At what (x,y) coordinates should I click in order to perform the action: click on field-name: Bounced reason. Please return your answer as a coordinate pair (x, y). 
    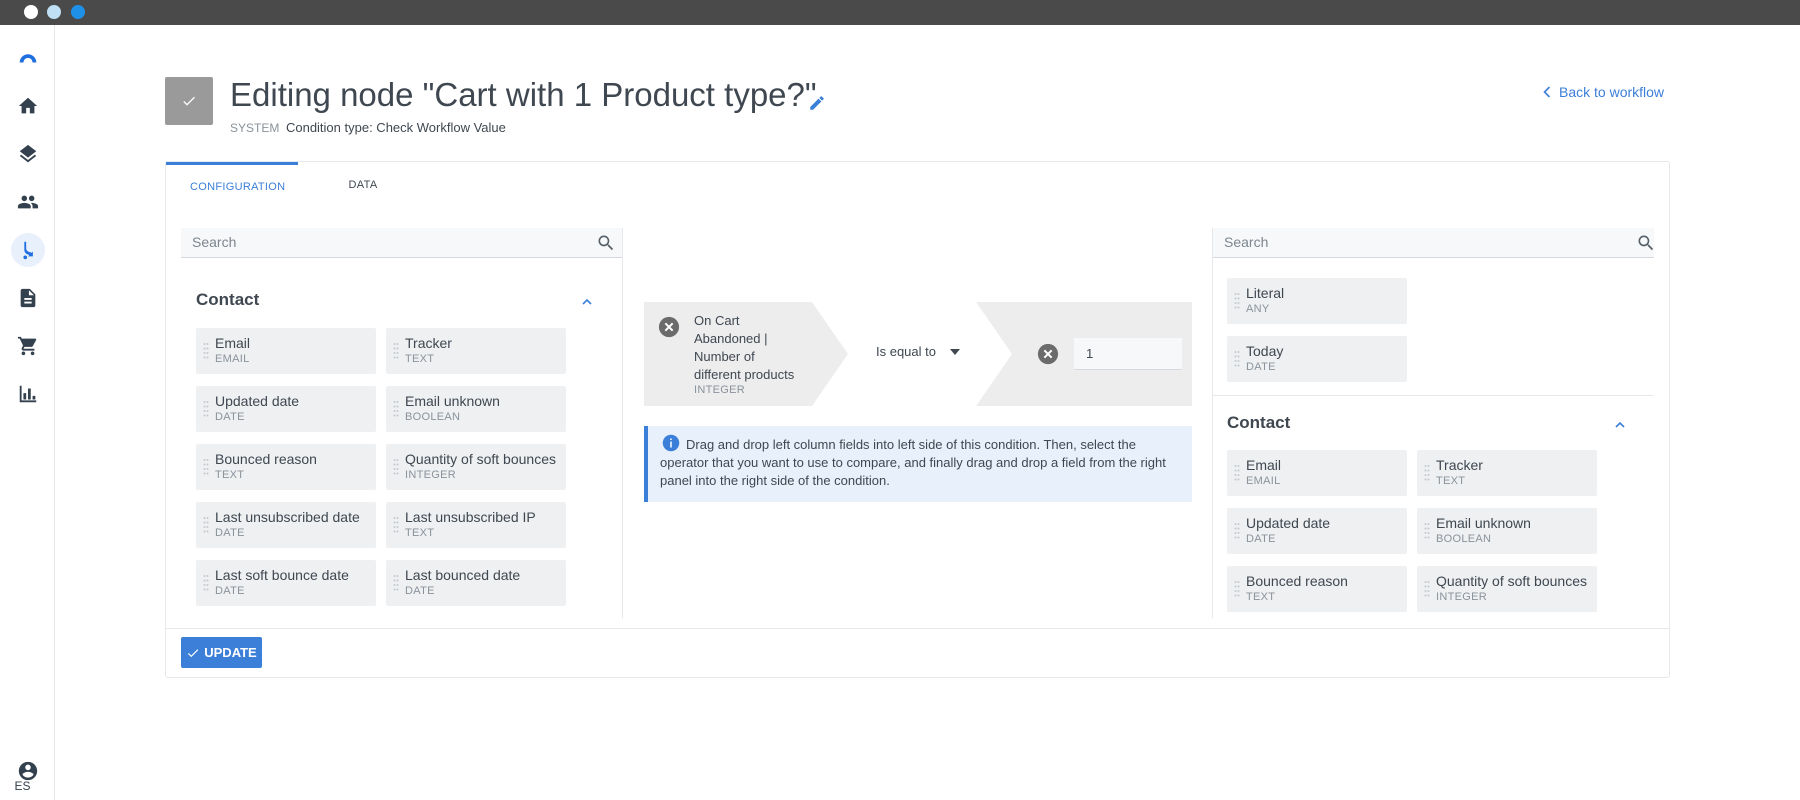
    Looking at the image, I should click on (1297, 581).